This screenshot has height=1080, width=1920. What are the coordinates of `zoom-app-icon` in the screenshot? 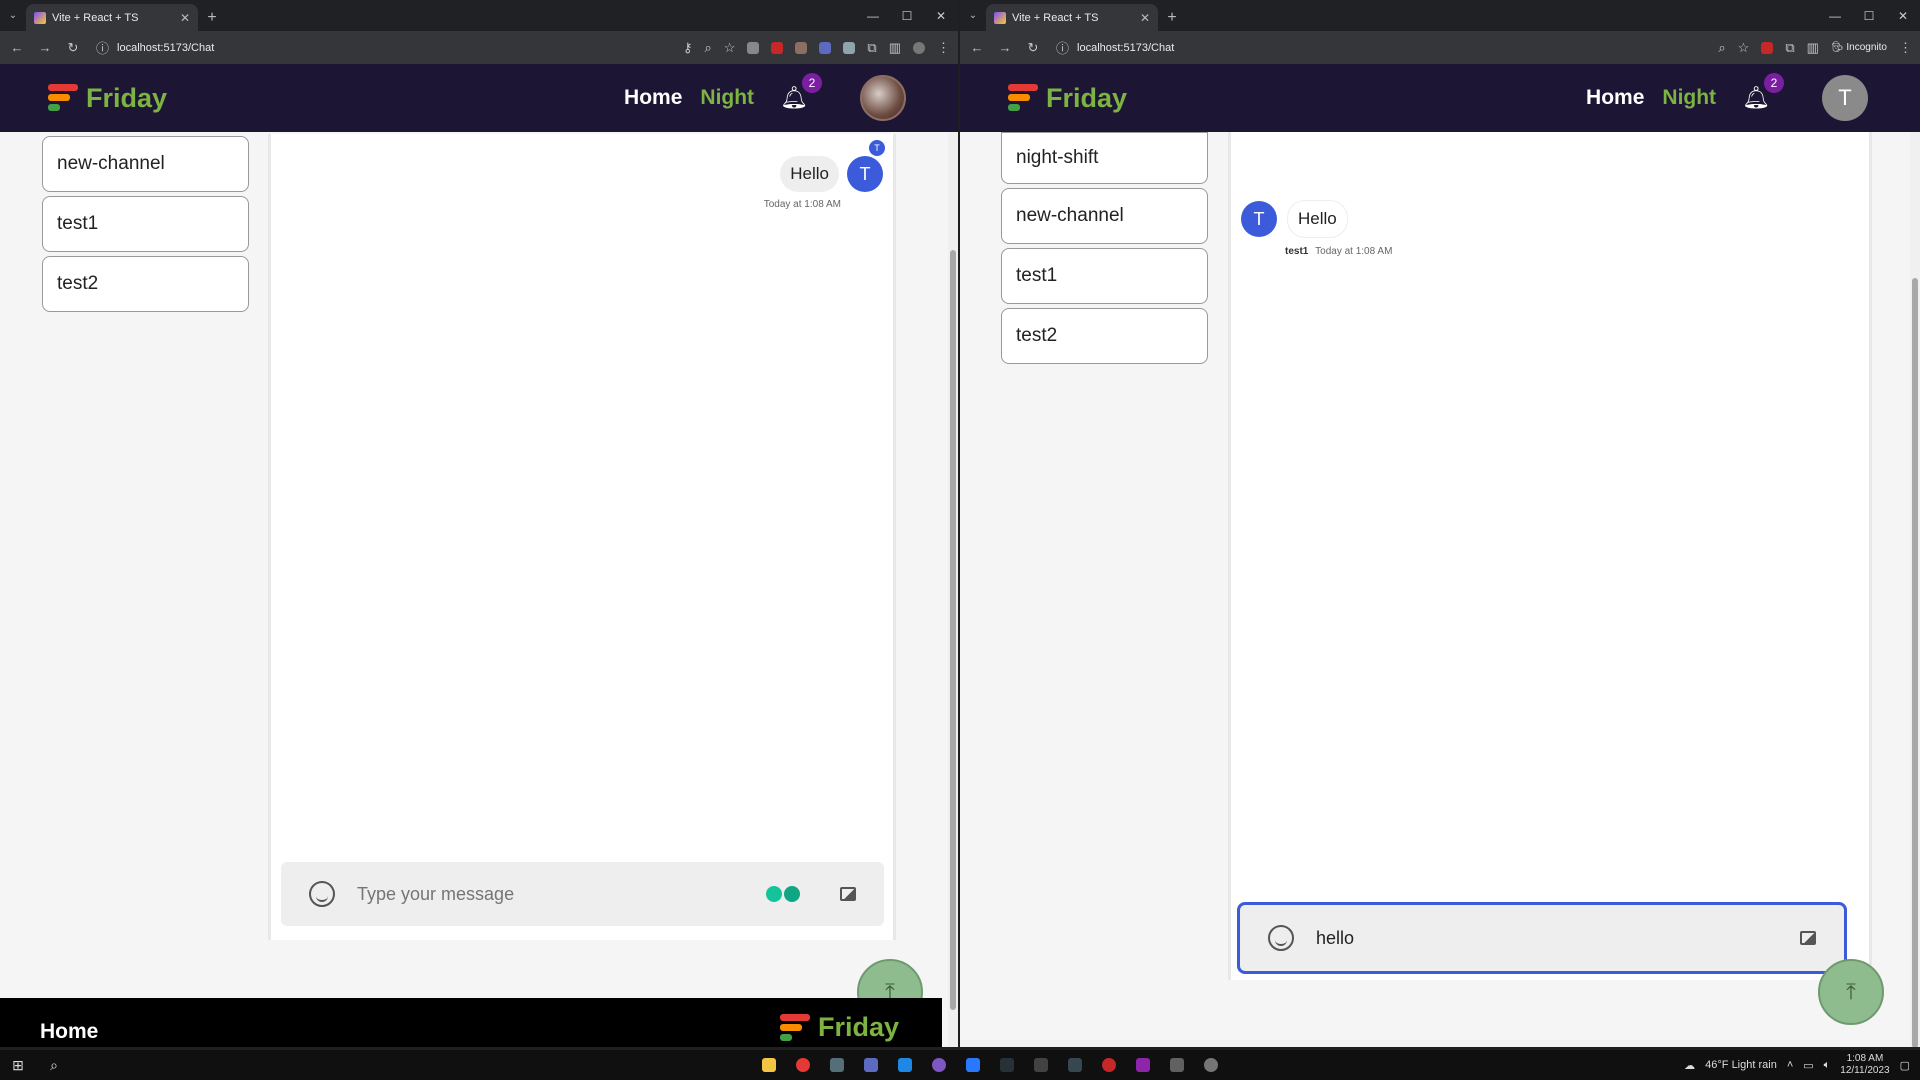 It's located at (973, 1065).